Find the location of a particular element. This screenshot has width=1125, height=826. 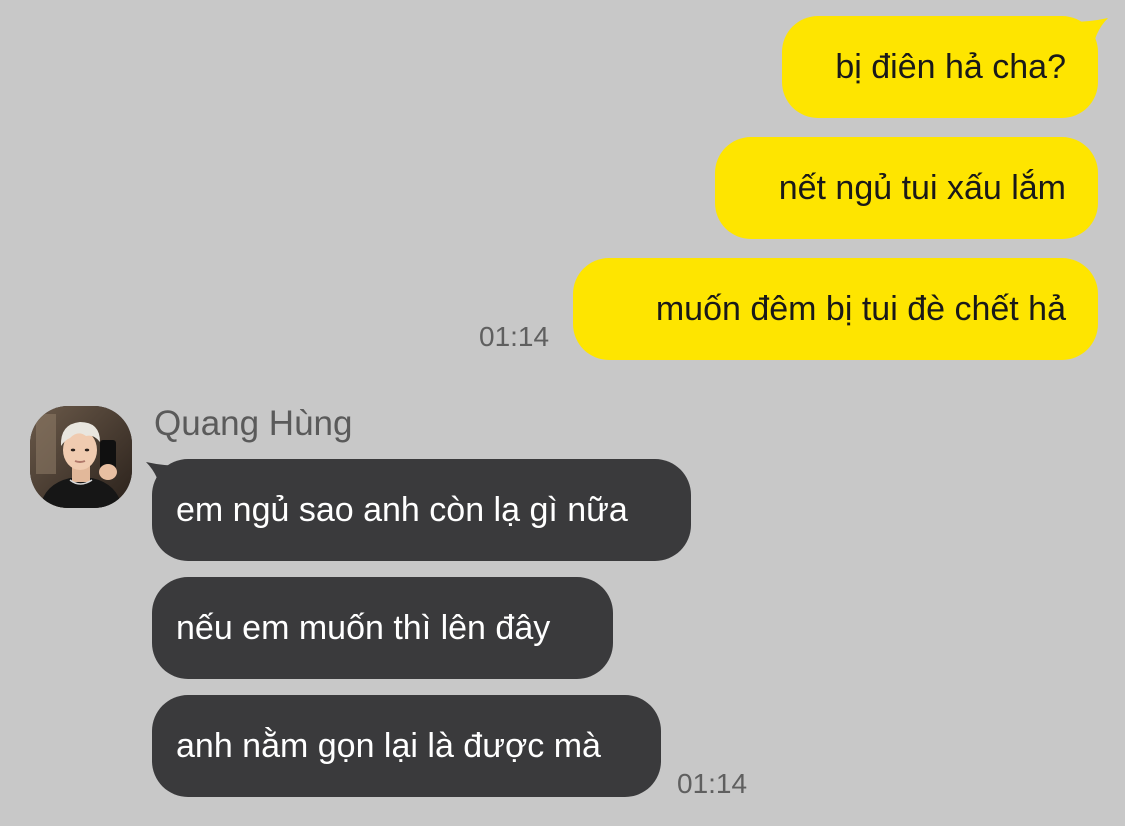

outgoing-timestamp: 01:14 is located at coordinates (514, 336).